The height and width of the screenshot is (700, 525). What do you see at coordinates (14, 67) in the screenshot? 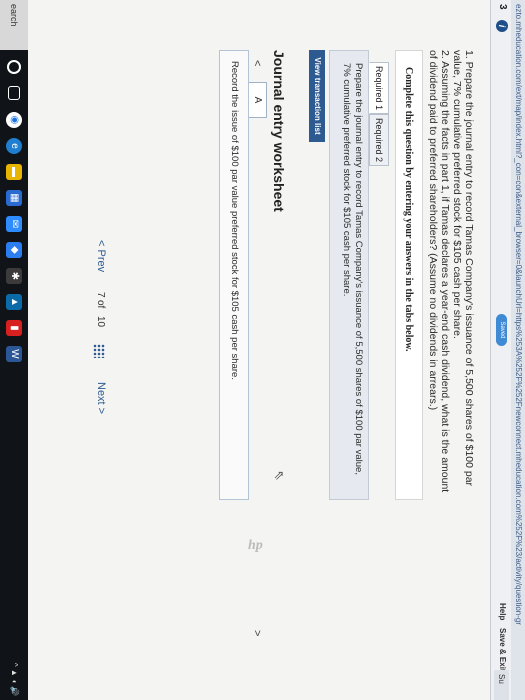
I see `cortana-icon` at bounding box center [14, 67].